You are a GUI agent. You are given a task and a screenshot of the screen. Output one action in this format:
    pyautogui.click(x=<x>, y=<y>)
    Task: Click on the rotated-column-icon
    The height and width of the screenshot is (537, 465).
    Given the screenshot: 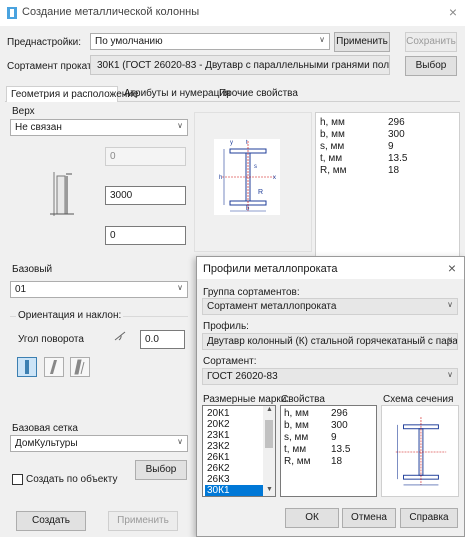 What is the action you would take?
    pyautogui.click(x=79, y=367)
    